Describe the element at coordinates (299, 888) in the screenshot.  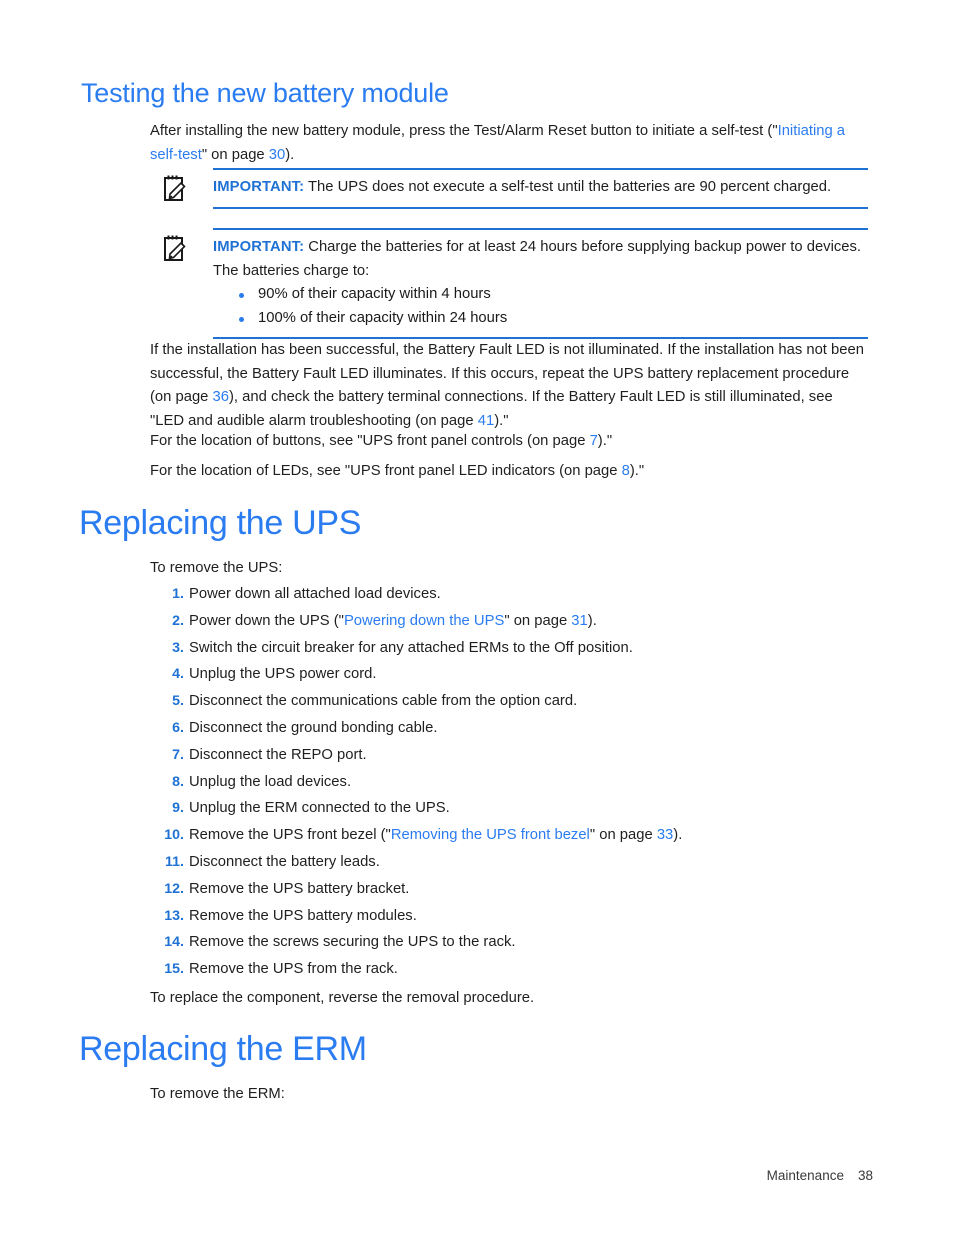
I see `list-text: Remove the UPS battery bracket.` at that location.